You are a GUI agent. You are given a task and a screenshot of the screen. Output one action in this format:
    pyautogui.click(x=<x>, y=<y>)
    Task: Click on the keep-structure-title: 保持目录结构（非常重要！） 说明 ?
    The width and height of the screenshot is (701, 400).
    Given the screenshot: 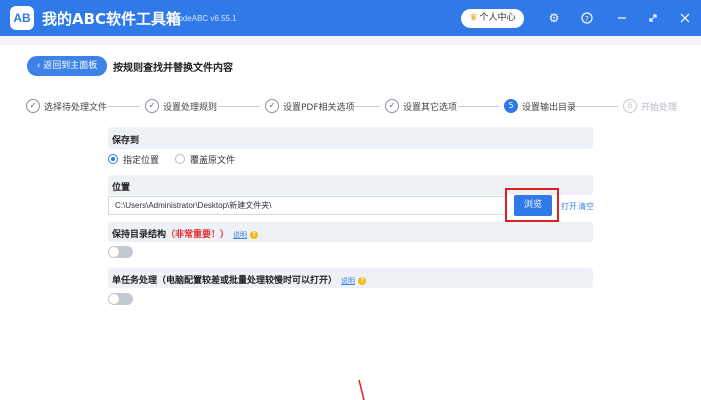 What is the action you would take?
    pyautogui.click(x=185, y=233)
    